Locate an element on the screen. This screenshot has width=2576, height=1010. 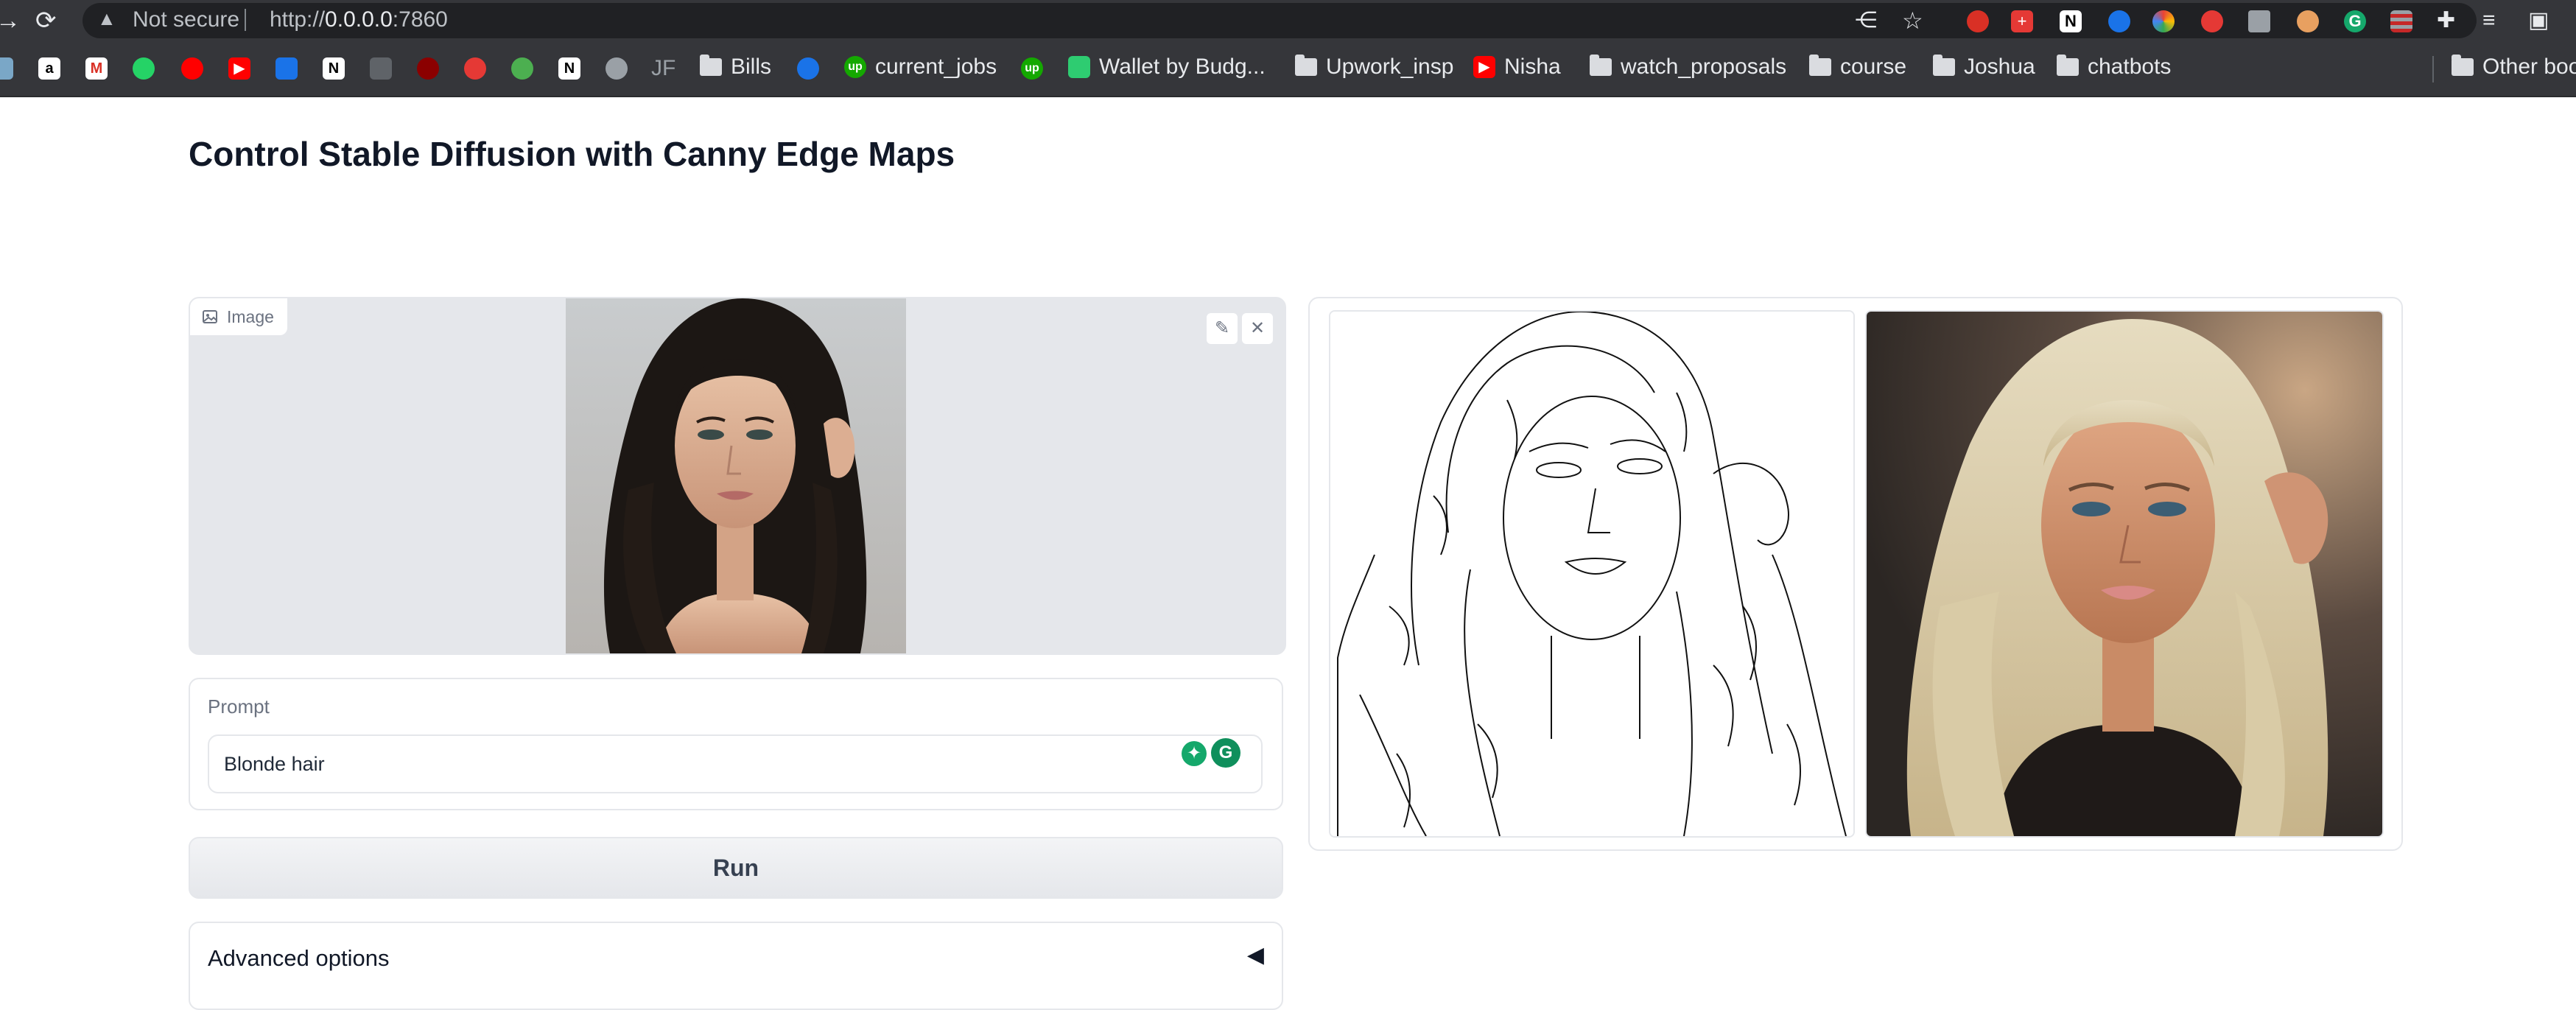
share-icon: ⋲ is located at coordinates (1866, 20).